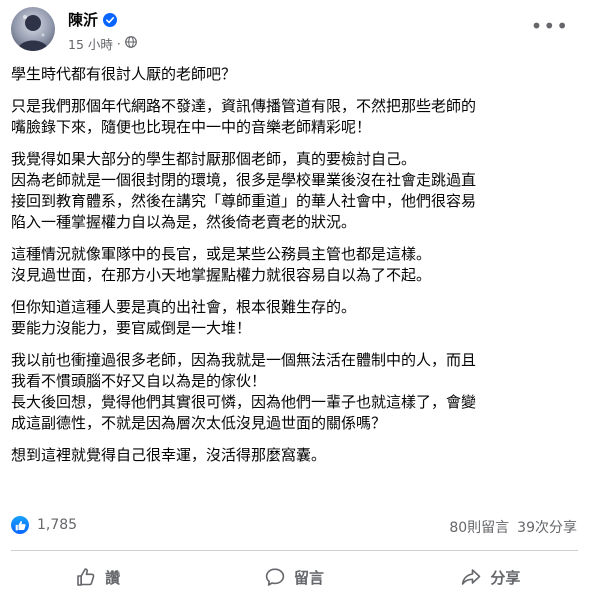 This screenshot has width=589, height=613. I want to click on post-text-line: 我看不慣頭腦不好又自以為是的傢伙！, so click(139, 381).